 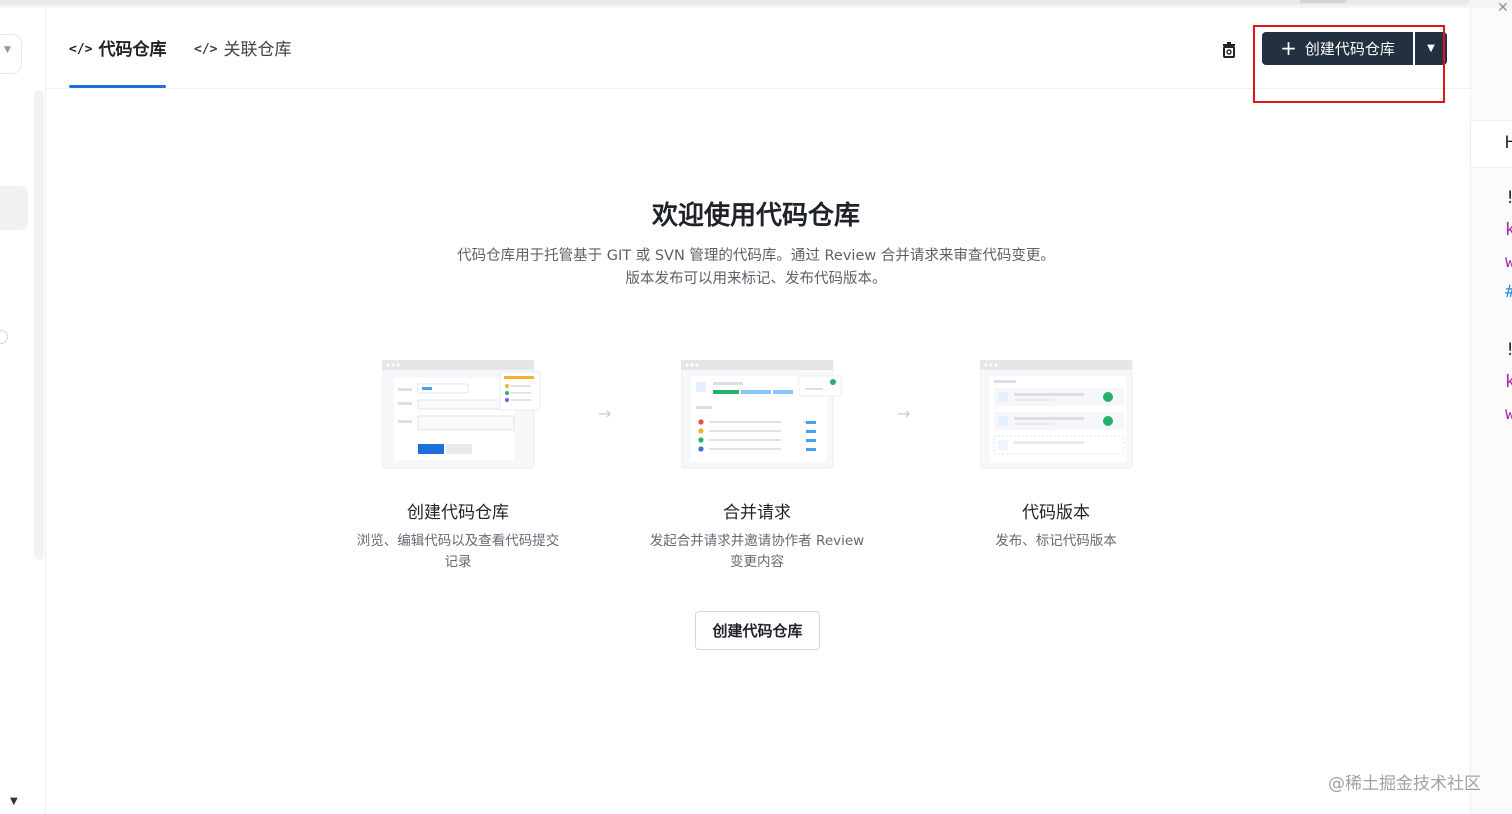 What do you see at coordinates (757, 552) in the screenshot?
I see `step-description: 发起合并请求并邀请协作者 Review 变更内容` at bounding box center [757, 552].